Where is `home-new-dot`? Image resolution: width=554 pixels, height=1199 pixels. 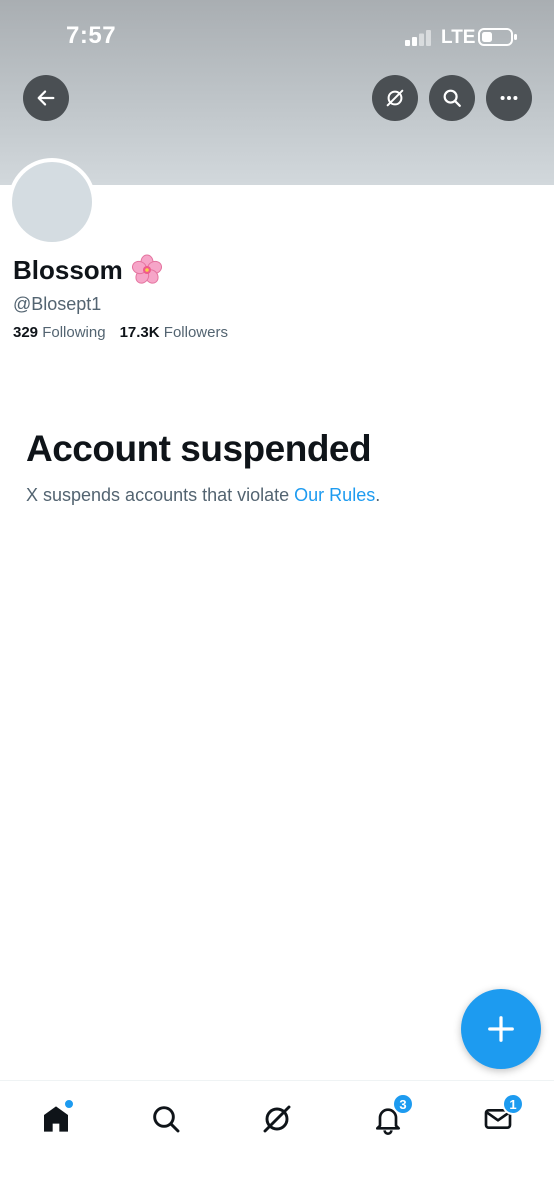
home-new-dot is located at coordinates (69, 1104).